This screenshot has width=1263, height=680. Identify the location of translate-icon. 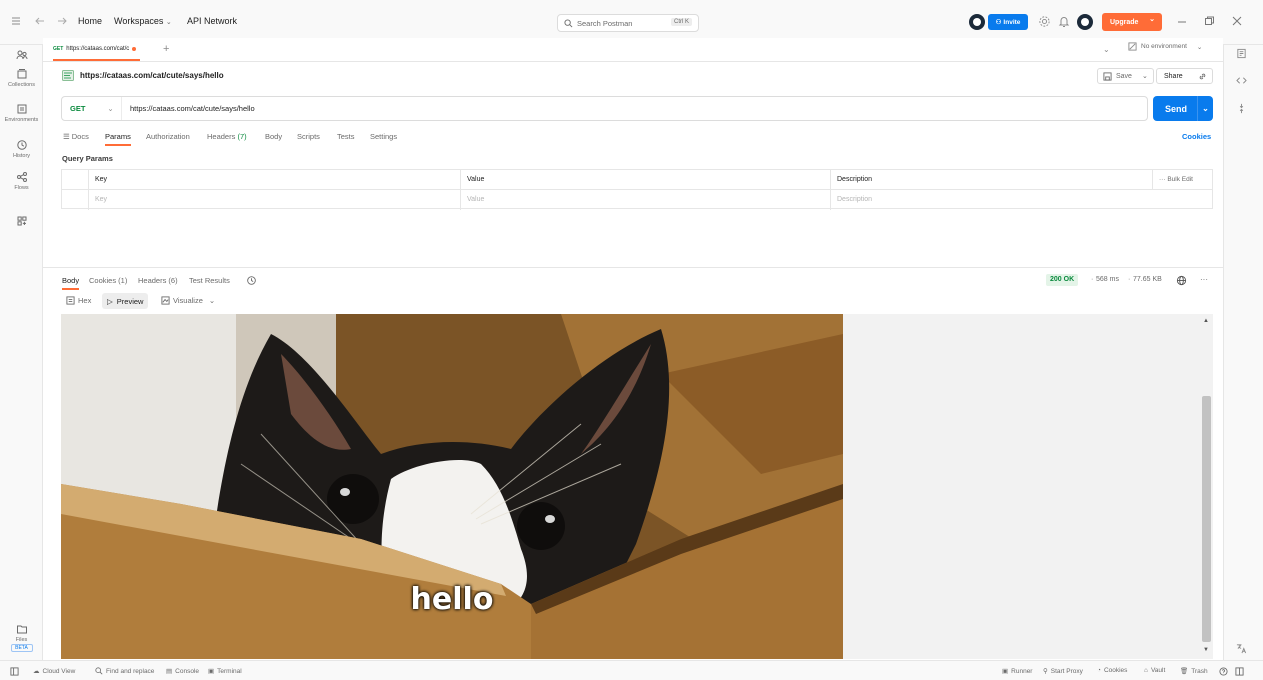
(1241, 648).